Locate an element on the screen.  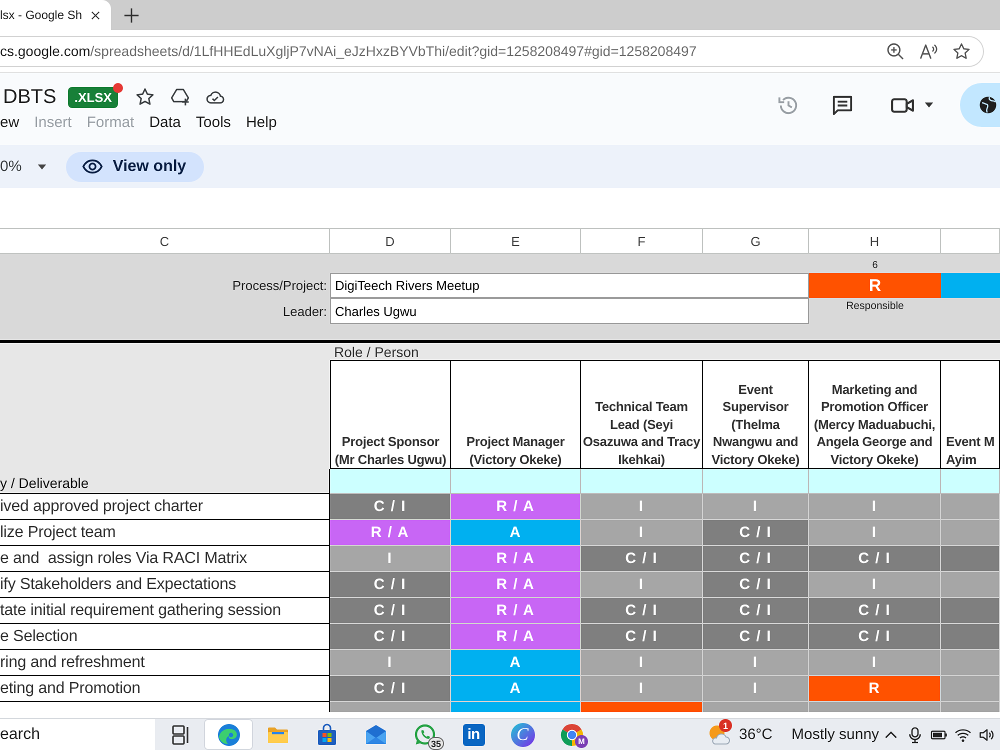
legend-key: R is located at coordinates (875, 285).